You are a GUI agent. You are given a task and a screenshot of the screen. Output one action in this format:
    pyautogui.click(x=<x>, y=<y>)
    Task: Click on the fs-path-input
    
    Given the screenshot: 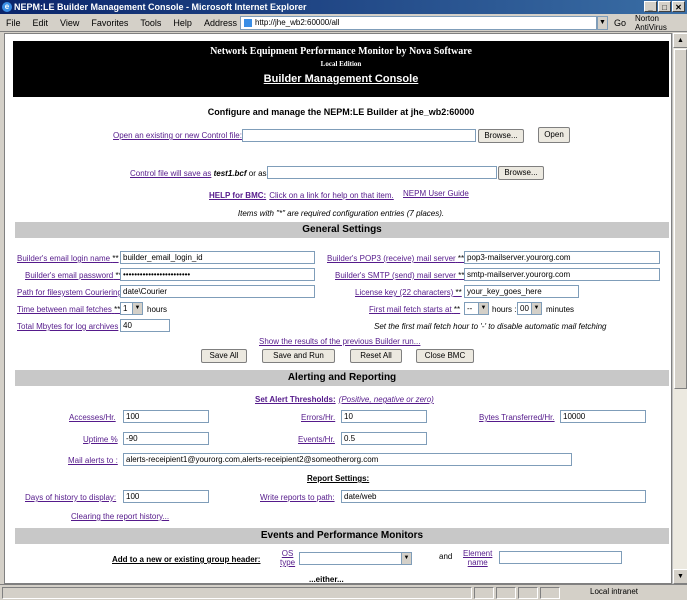 What is the action you would take?
    pyautogui.click(x=217, y=291)
    